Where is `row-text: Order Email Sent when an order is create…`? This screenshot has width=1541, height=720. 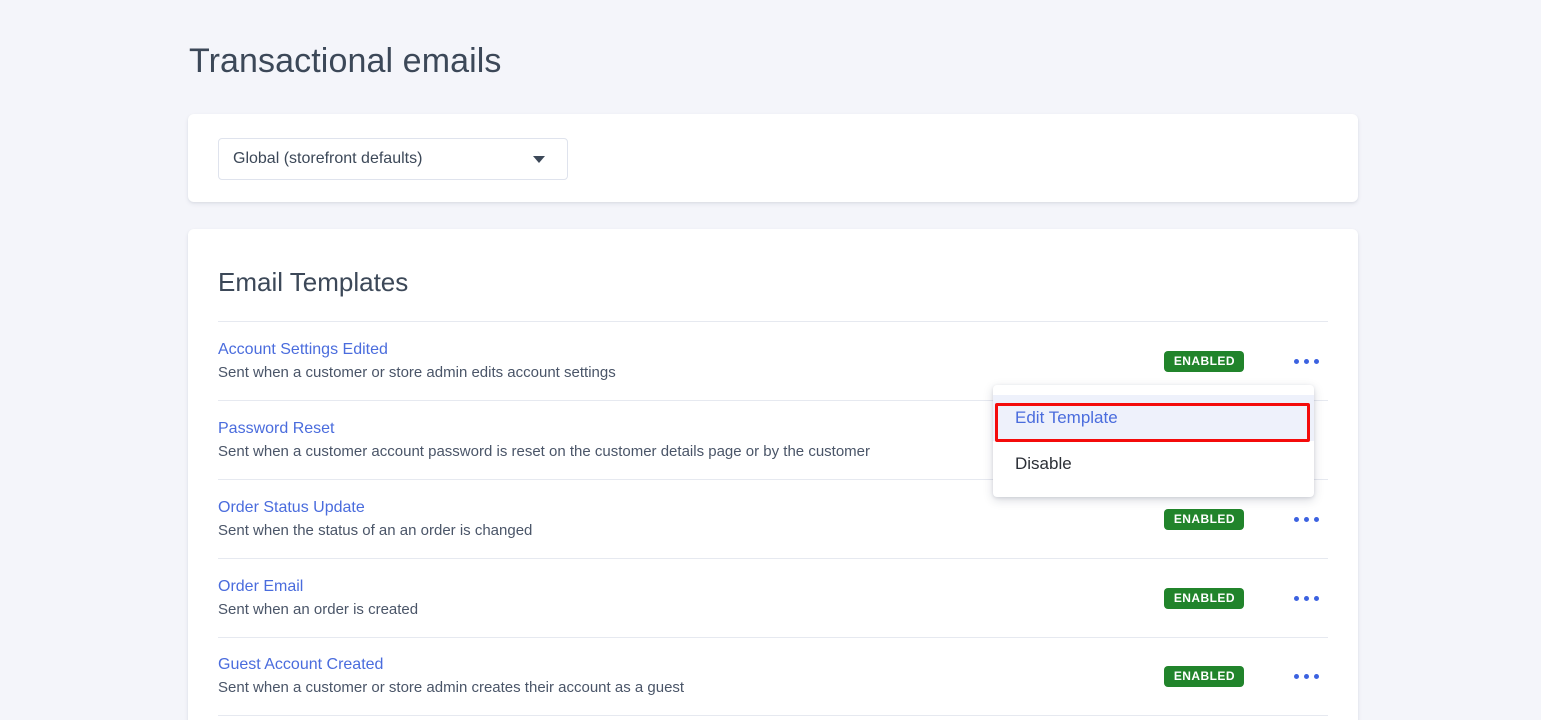 row-text: Order Email Sent when an order is create… is located at coordinates (691, 598).